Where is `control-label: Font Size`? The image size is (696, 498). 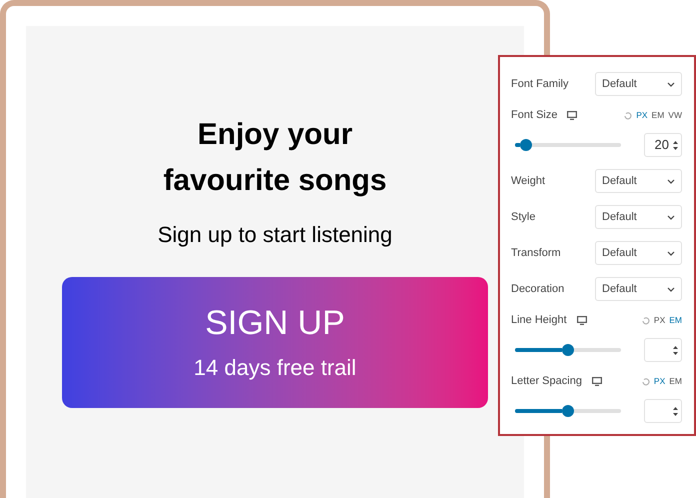
control-label: Font Size is located at coordinates (534, 116).